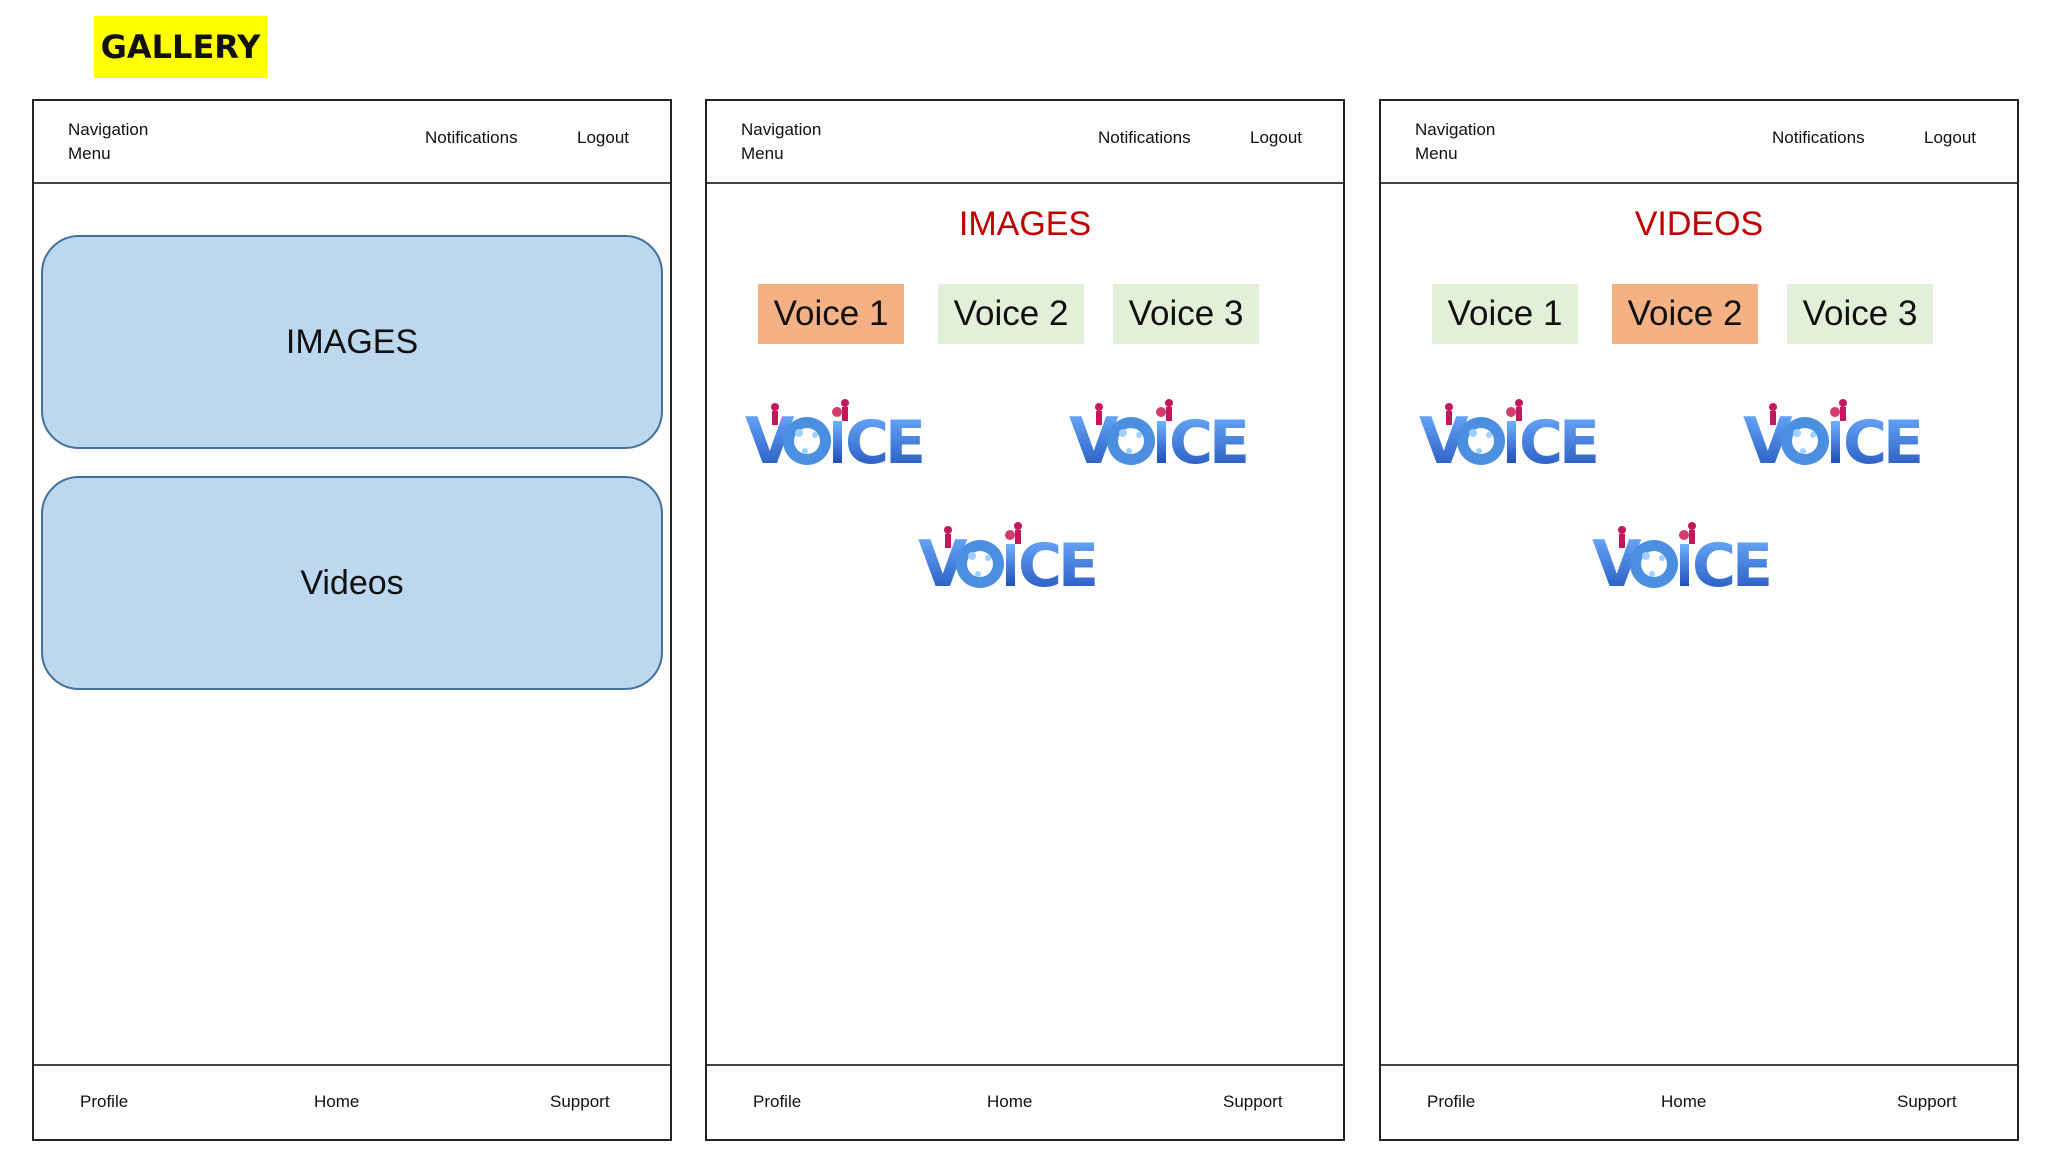 This screenshot has width=2048, height=1152. Describe the element at coordinates (180, 47) in the screenshot. I see `page-title: GALLERY` at that location.